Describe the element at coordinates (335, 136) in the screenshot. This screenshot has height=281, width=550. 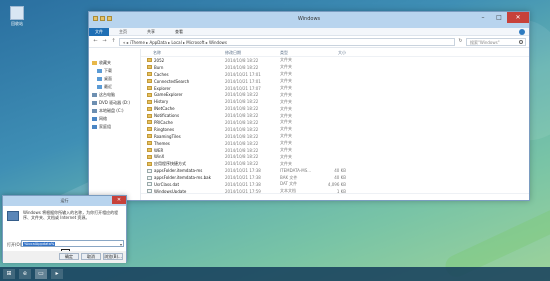
I see `file-row: RoamingTiles 2014/10/8 18:22 文件夹` at that location.